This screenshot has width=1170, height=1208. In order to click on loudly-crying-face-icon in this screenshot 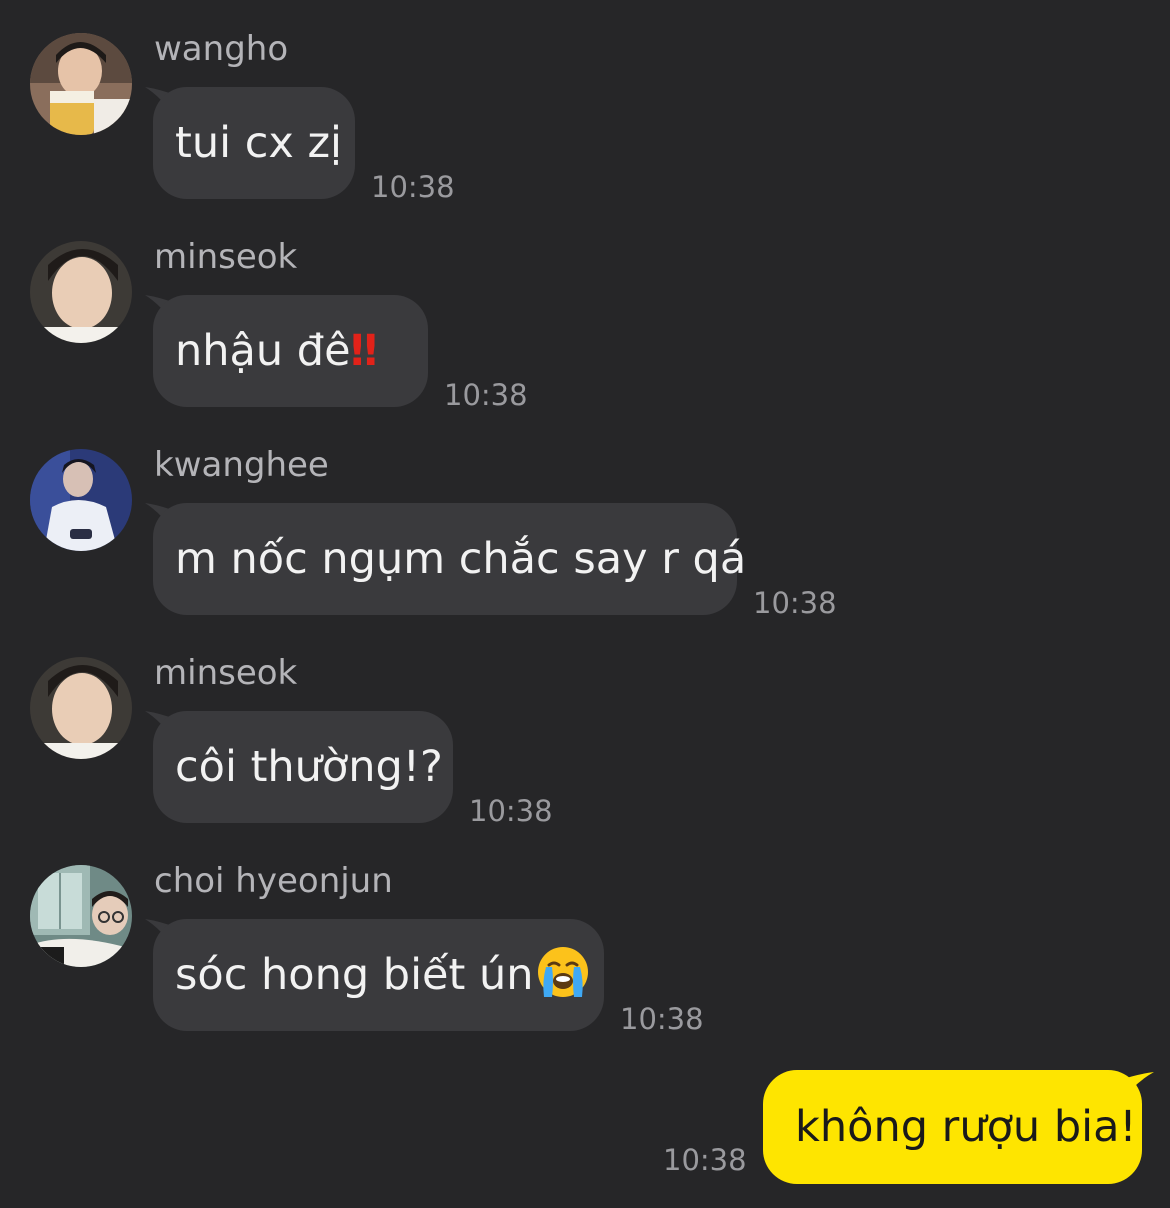, I will do `click(562, 972)`.